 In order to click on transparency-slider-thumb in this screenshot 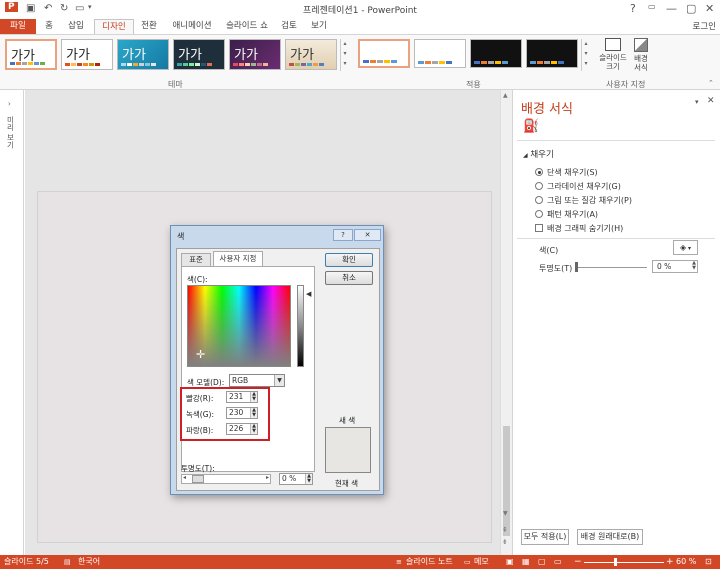, I will do `click(576, 267)`.